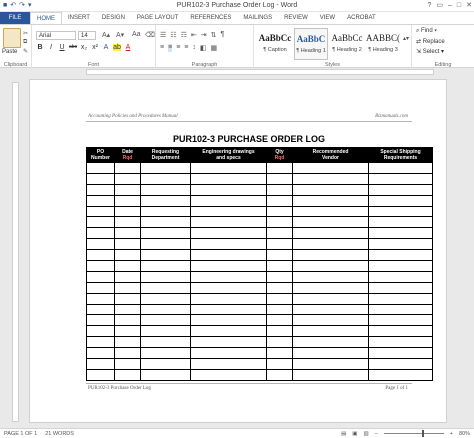 The image size is (474, 438). I want to click on tab-page-layout: PAGE LAYOUT, so click(157, 18).